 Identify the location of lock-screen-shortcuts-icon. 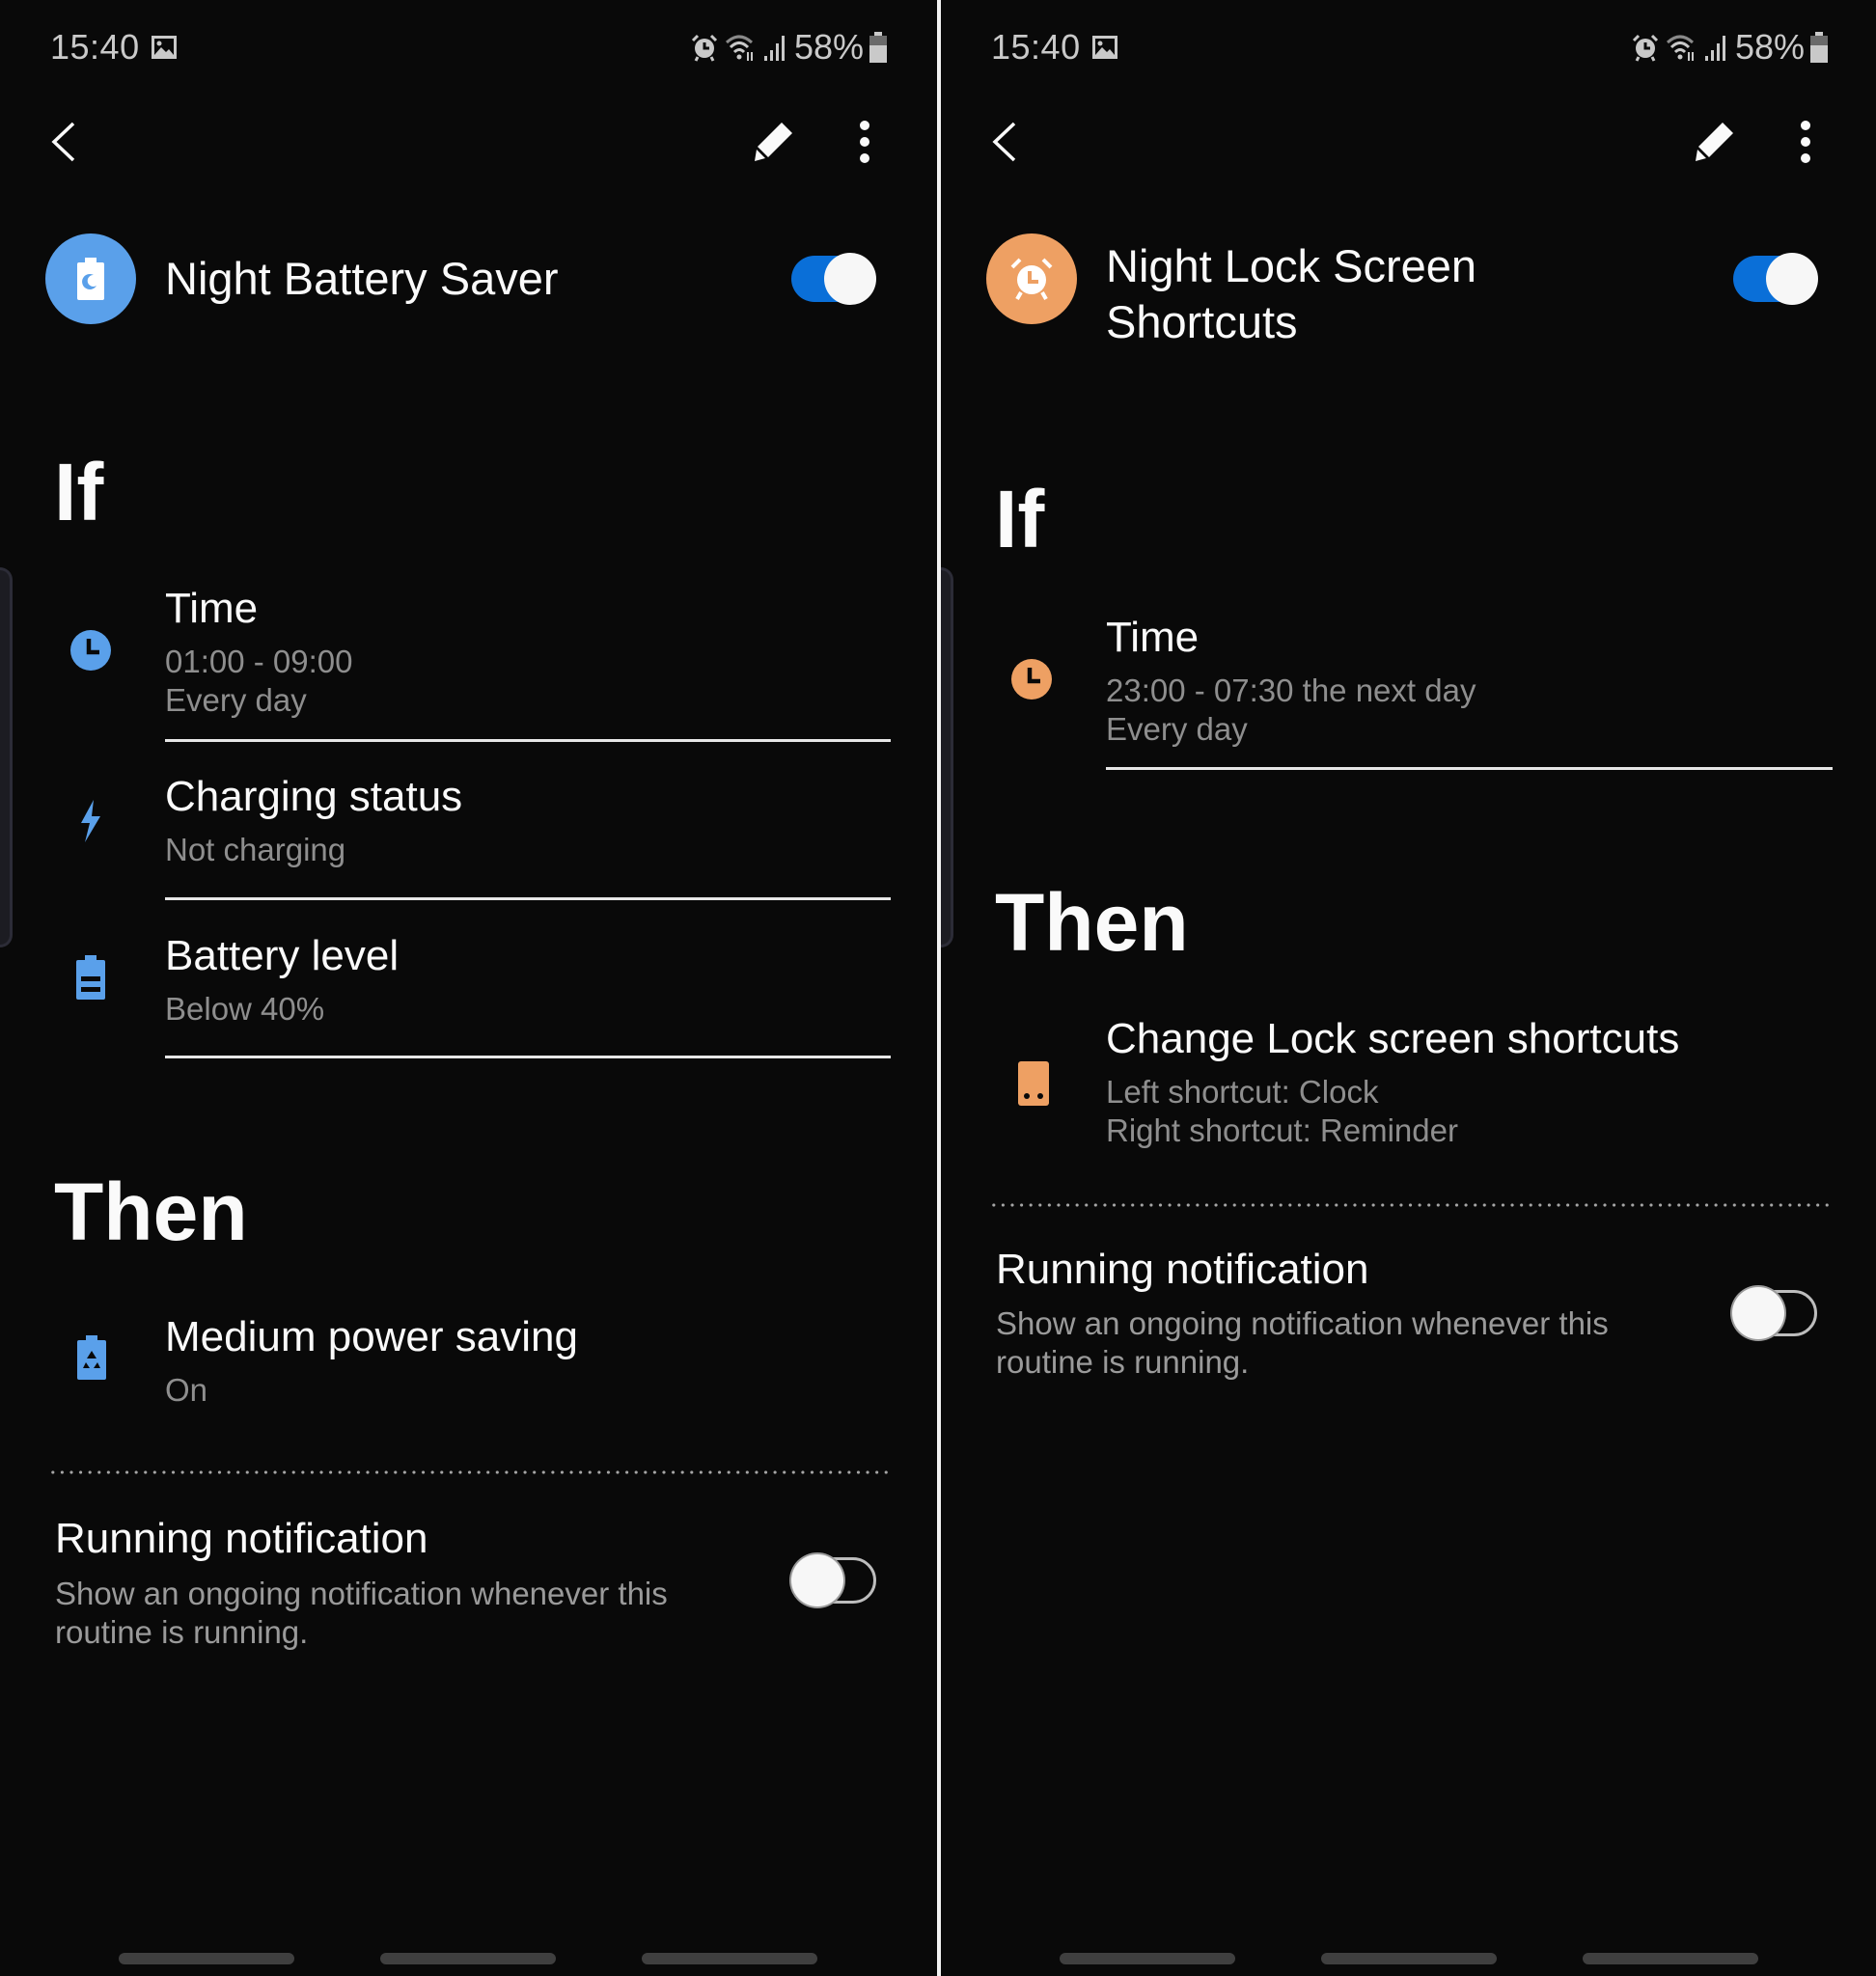
(1033, 1086).